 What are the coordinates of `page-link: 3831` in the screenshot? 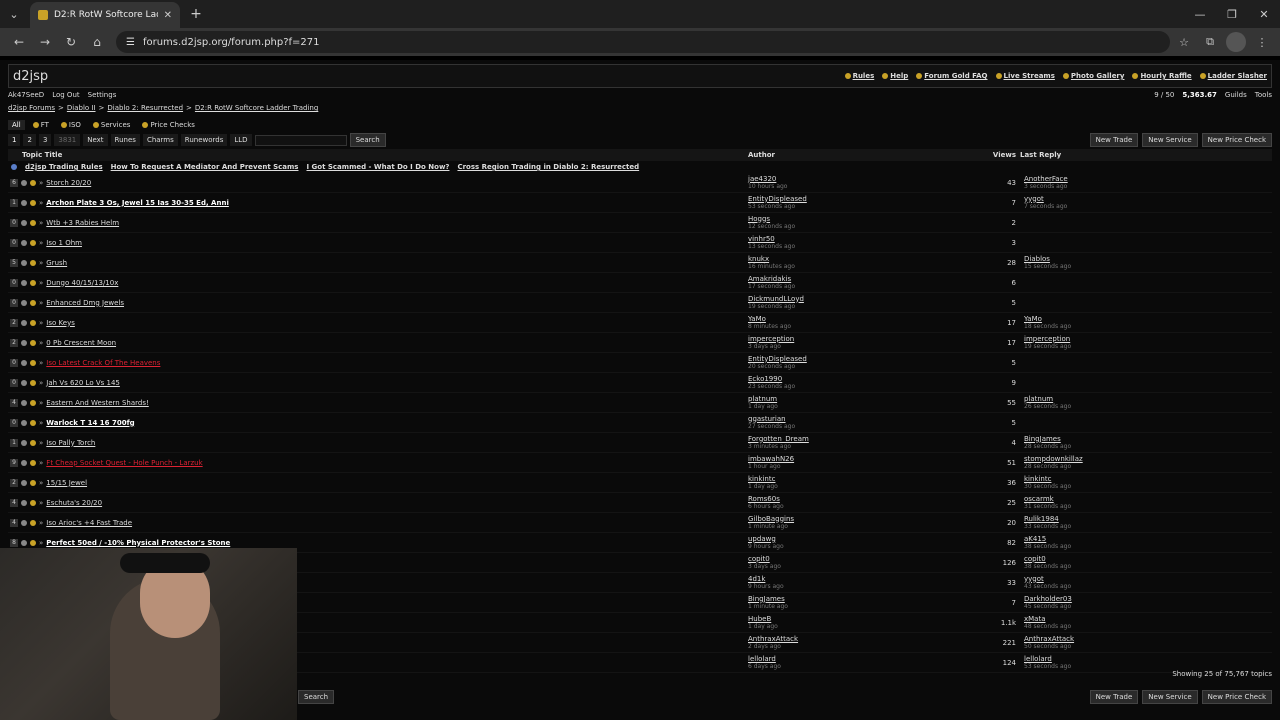 It's located at (67, 140).